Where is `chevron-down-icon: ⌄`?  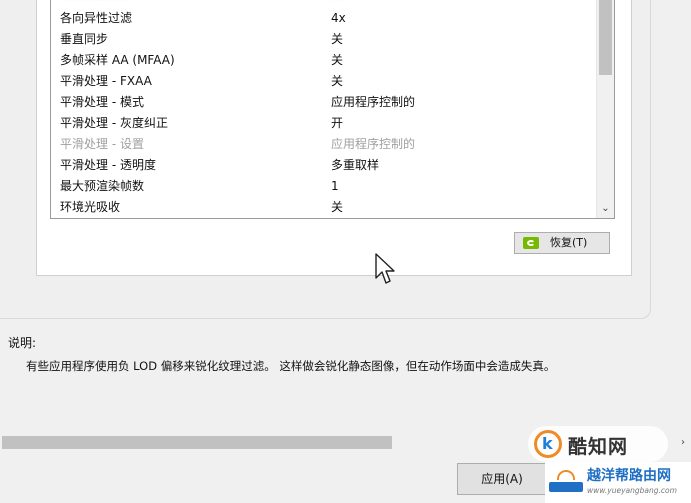
chevron-down-icon: ⌄ is located at coordinates (605, 209).